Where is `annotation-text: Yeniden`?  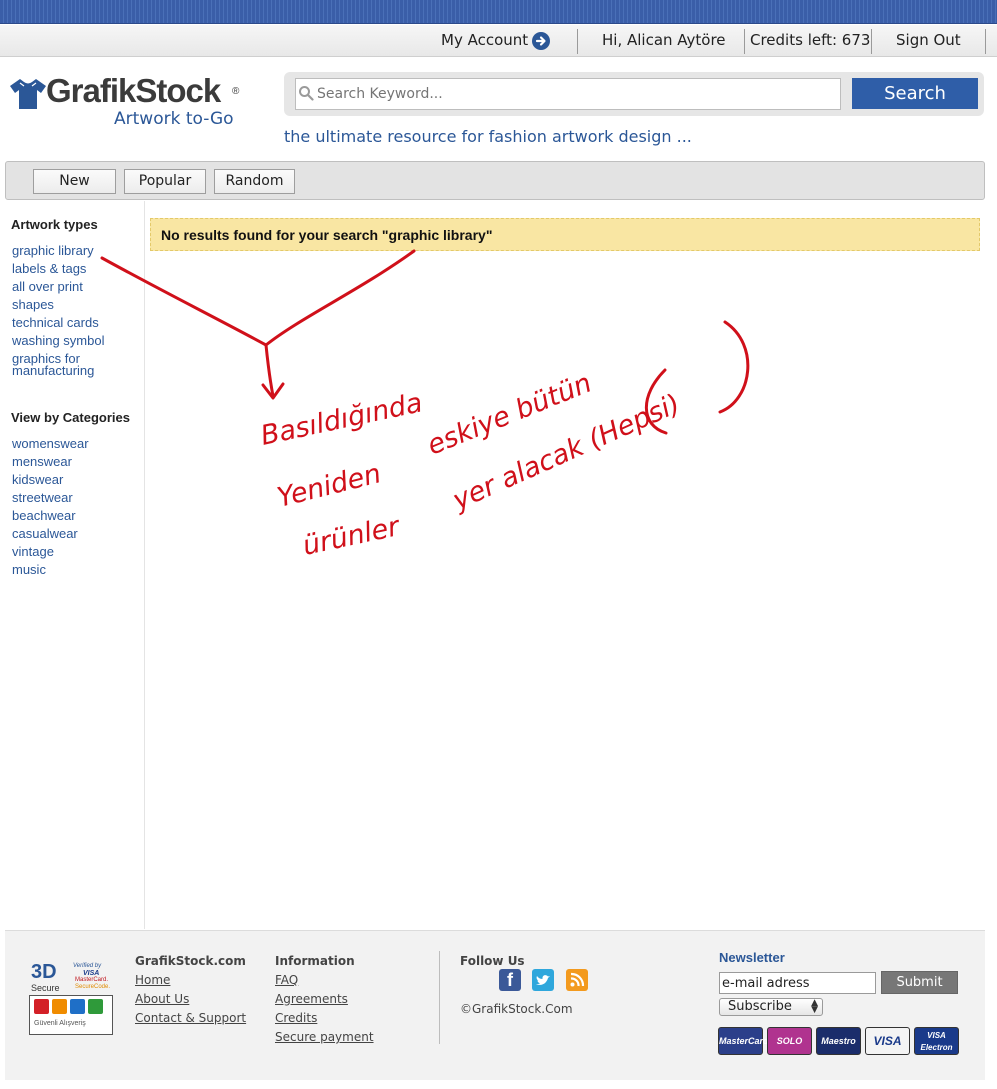 annotation-text: Yeniden is located at coordinates (329, 486).